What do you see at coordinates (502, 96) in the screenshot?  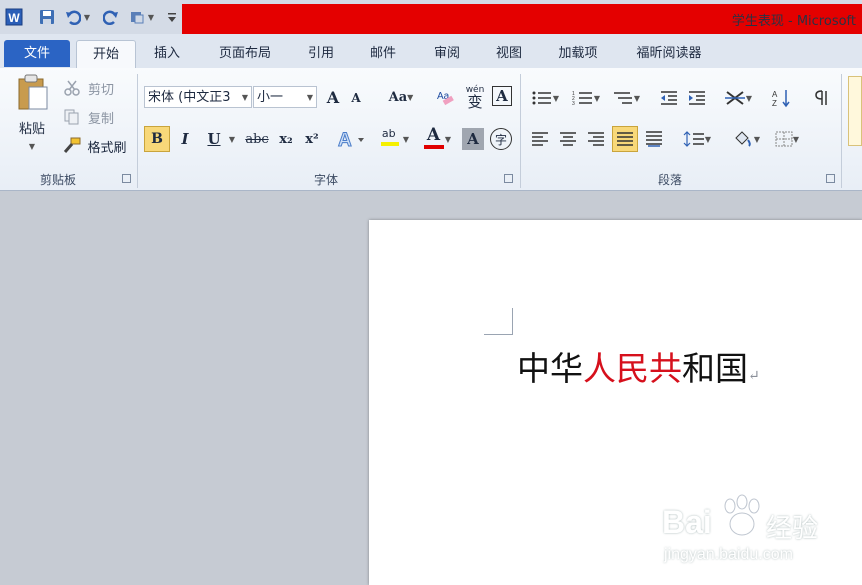 I see `character-border-button: A` at bounding box center [502, 96].